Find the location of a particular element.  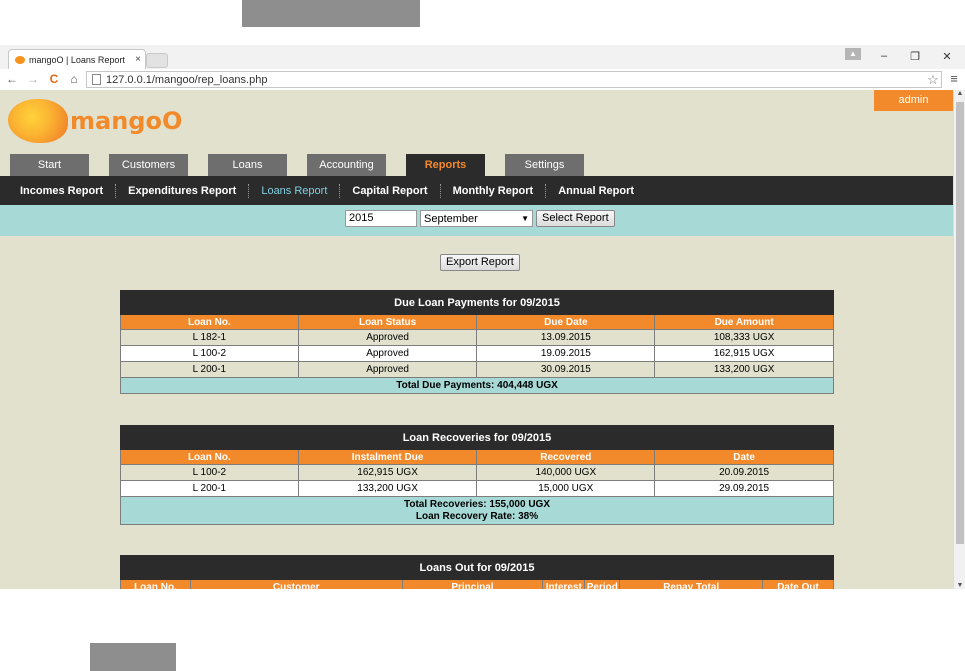

browser-tab: mangoO | Loans Report × is located at coordinates (77, 59).